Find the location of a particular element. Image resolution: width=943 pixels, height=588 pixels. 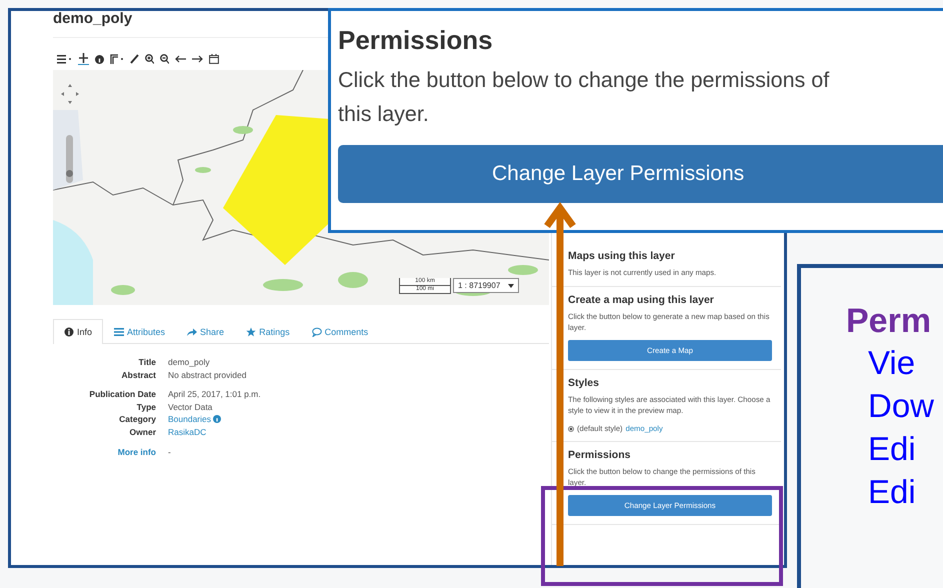

tab: Ratings is located at coordinates (268, 331).